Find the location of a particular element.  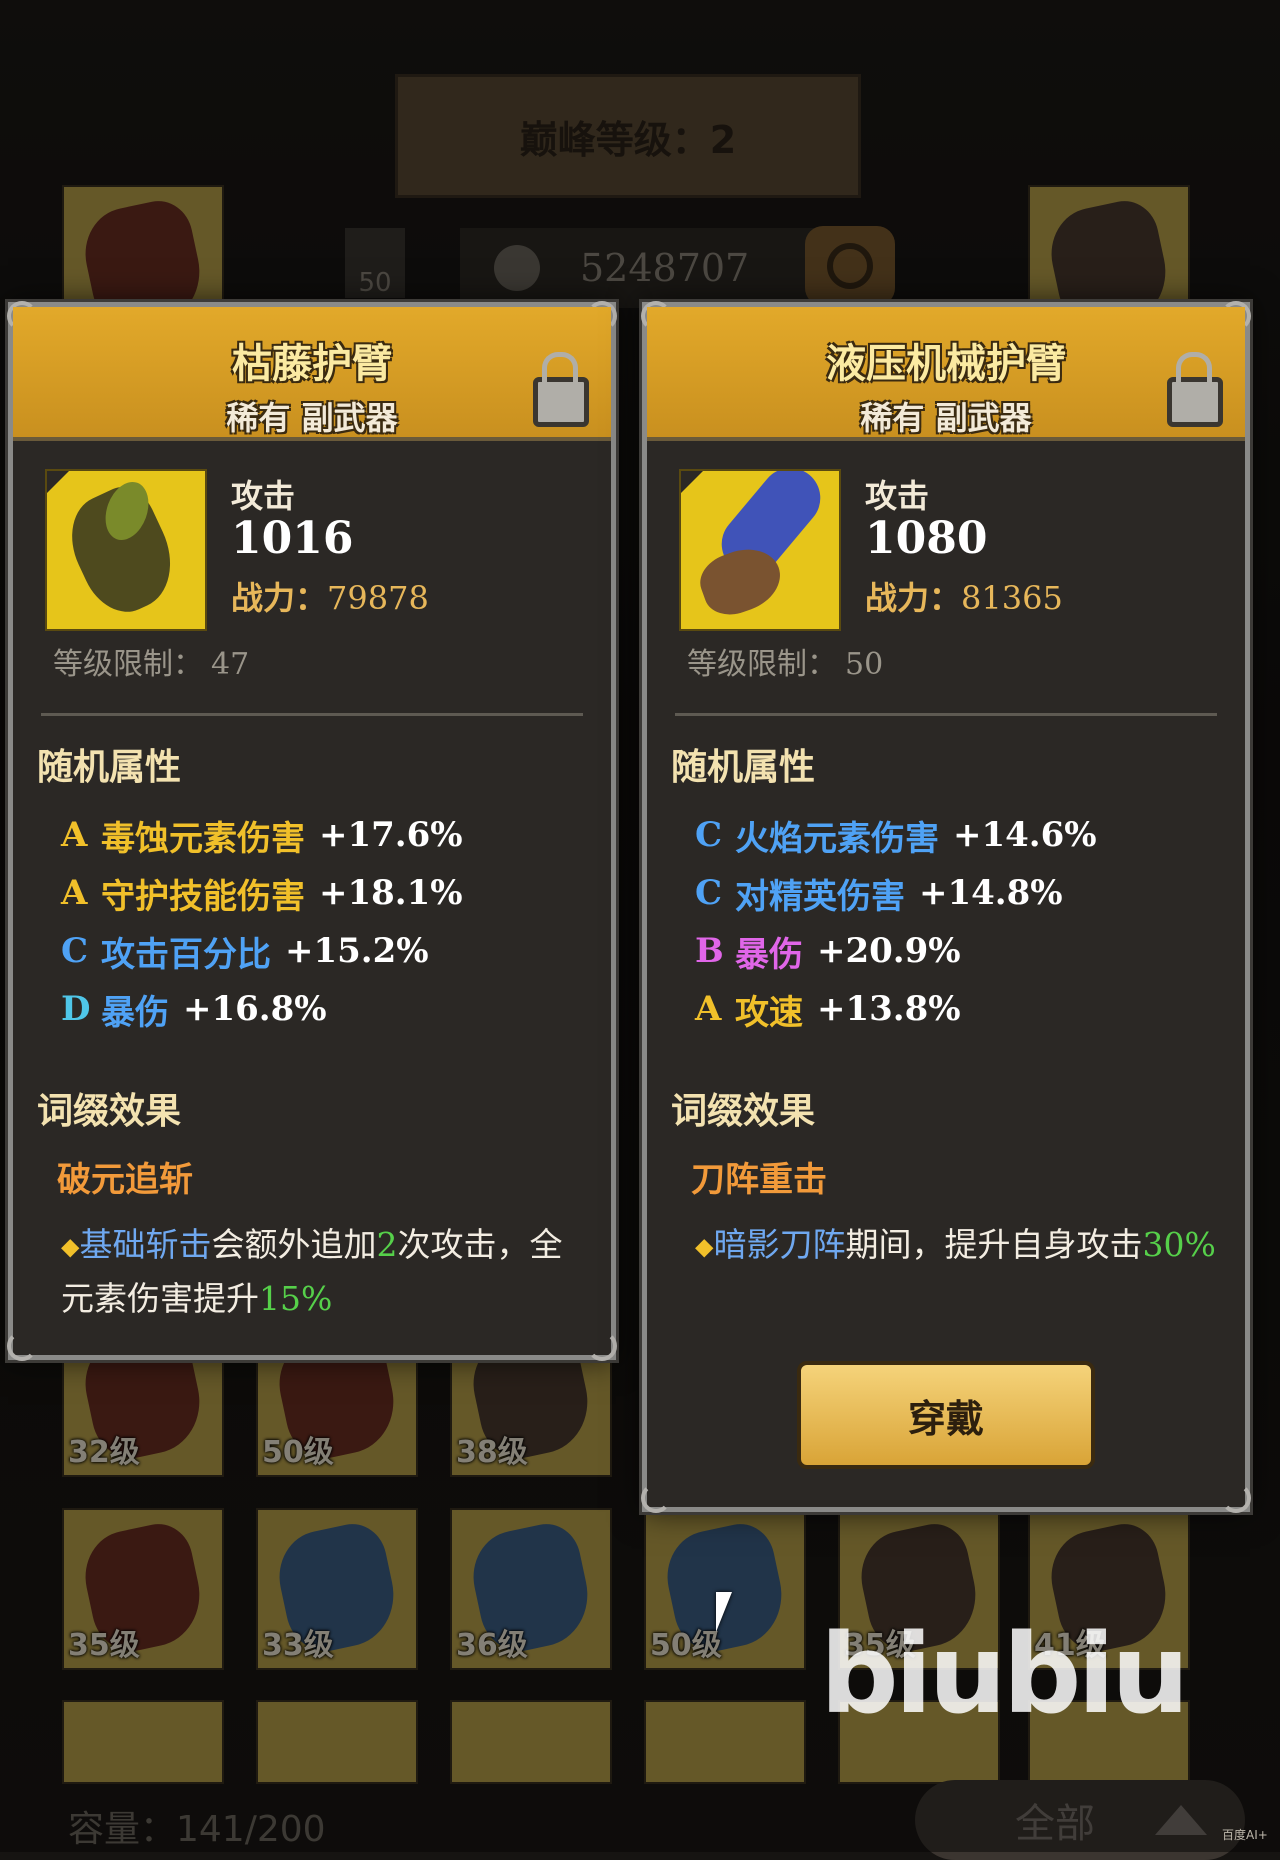

affix-name: 刀阵重击 is located at coordinates (759, 1180).